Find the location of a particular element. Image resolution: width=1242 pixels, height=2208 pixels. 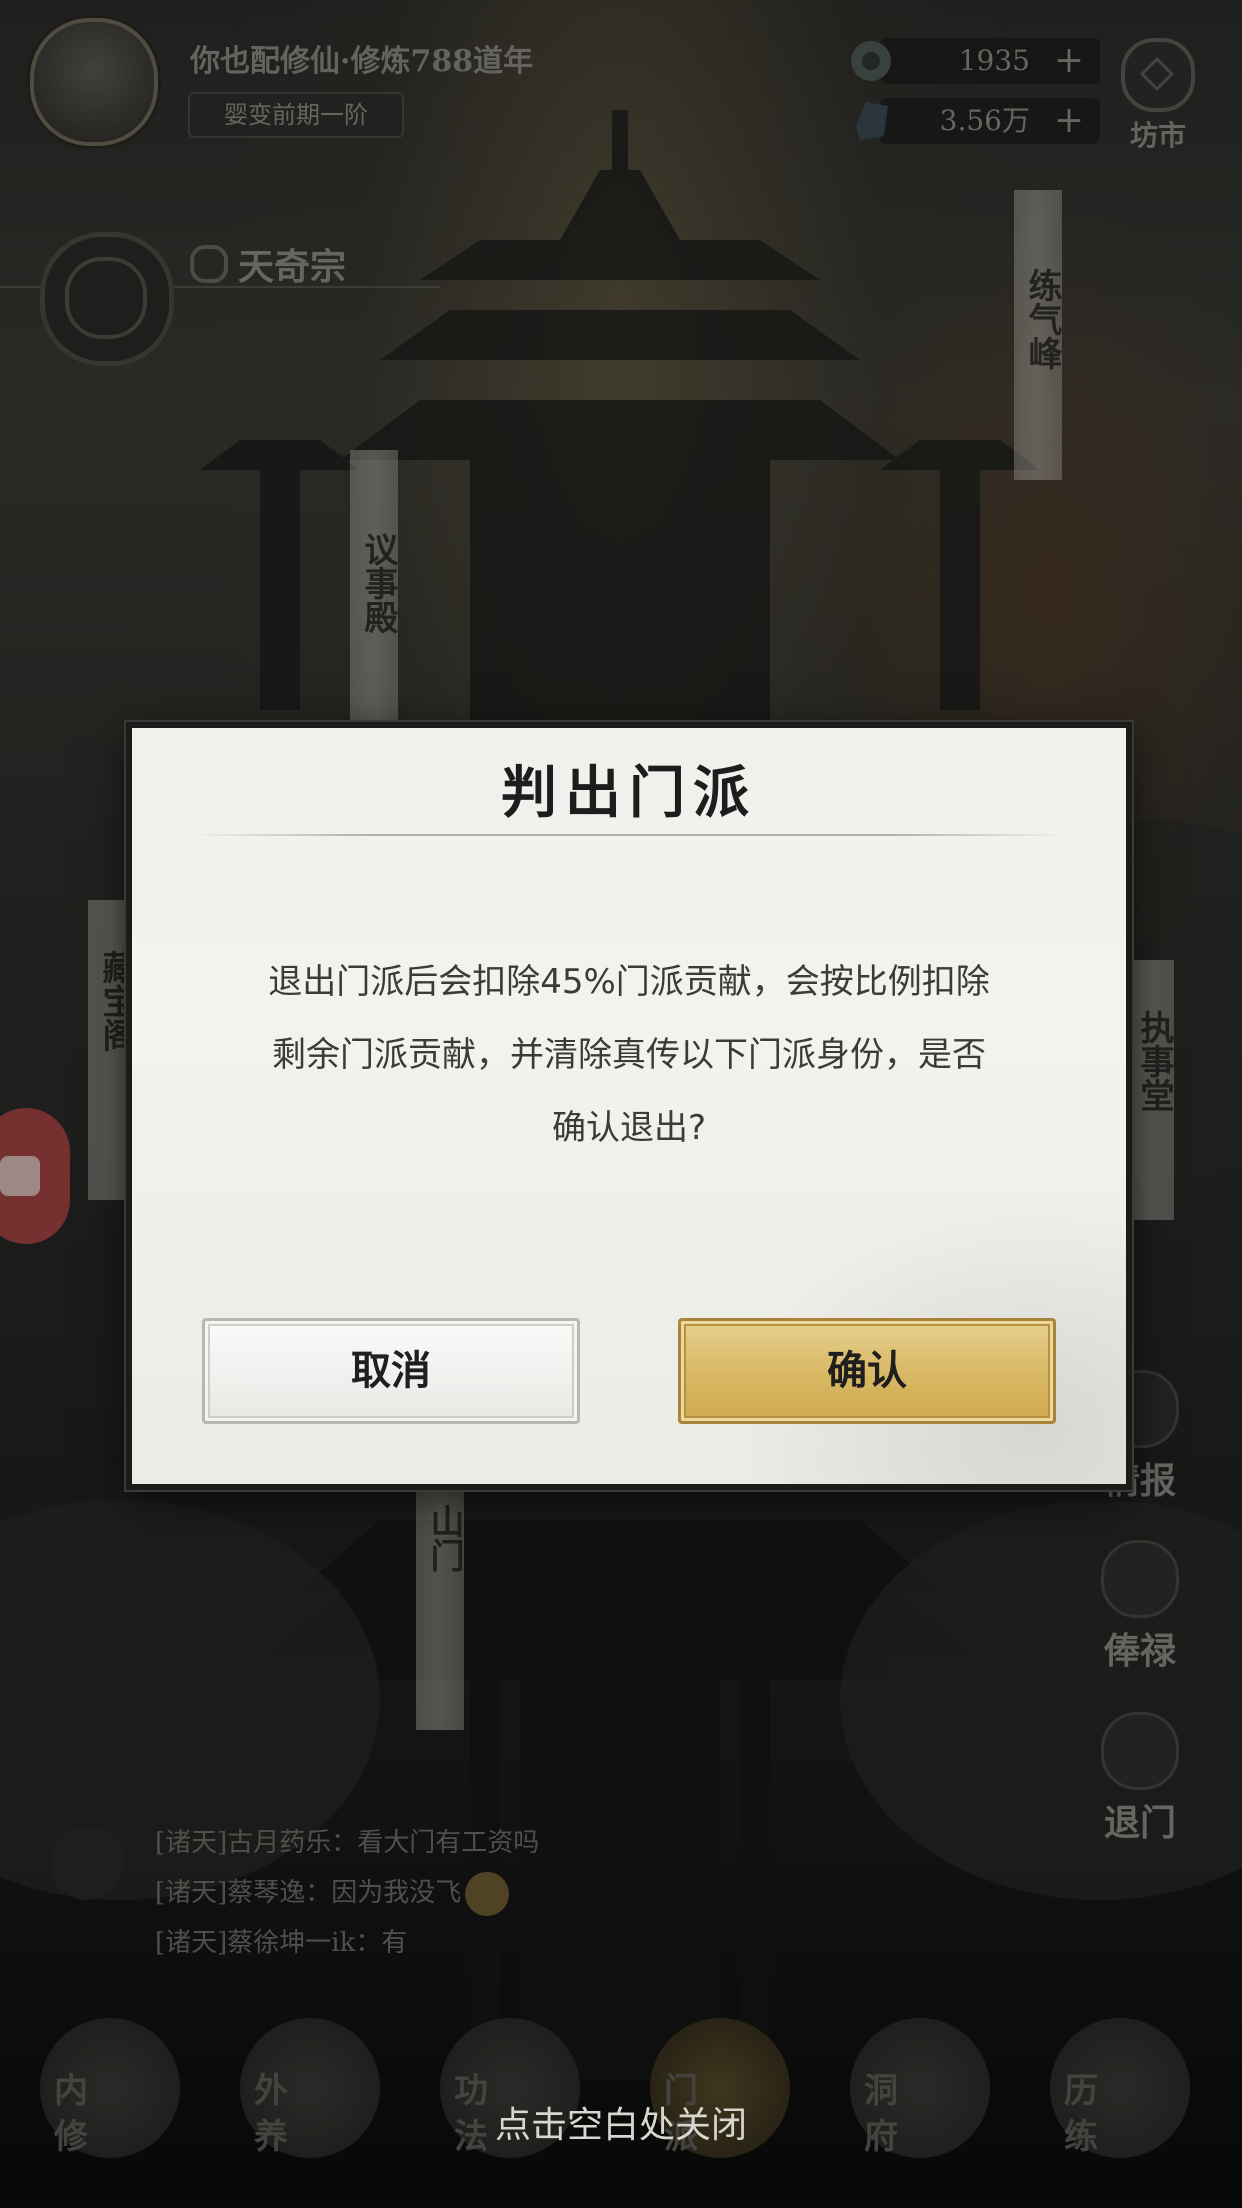

close-hint: 点击空白处关闭 is located at coordinates (620, 2125).